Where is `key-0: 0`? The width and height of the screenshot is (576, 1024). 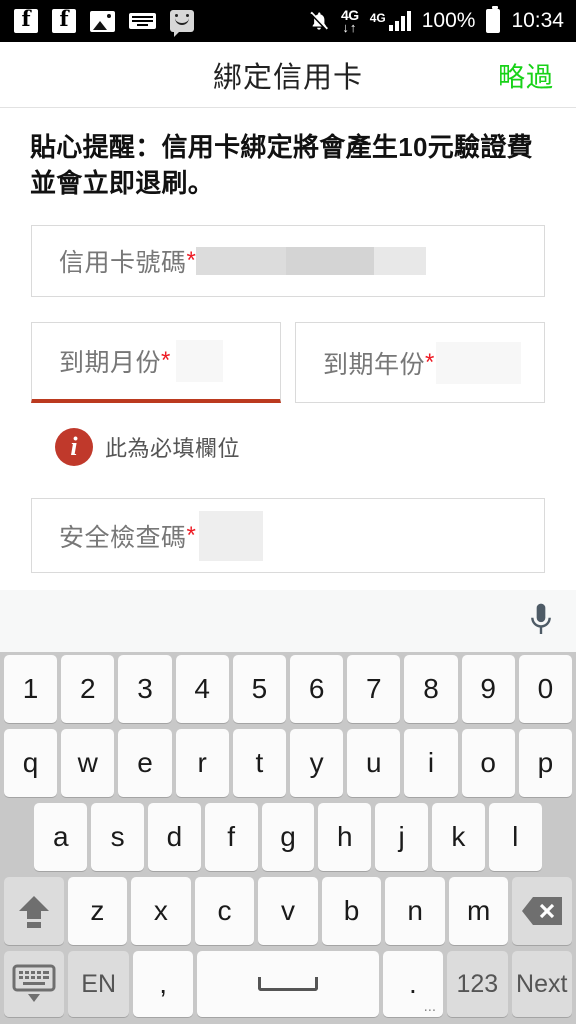 key-0: 0 is located at coordinates (545, 689).